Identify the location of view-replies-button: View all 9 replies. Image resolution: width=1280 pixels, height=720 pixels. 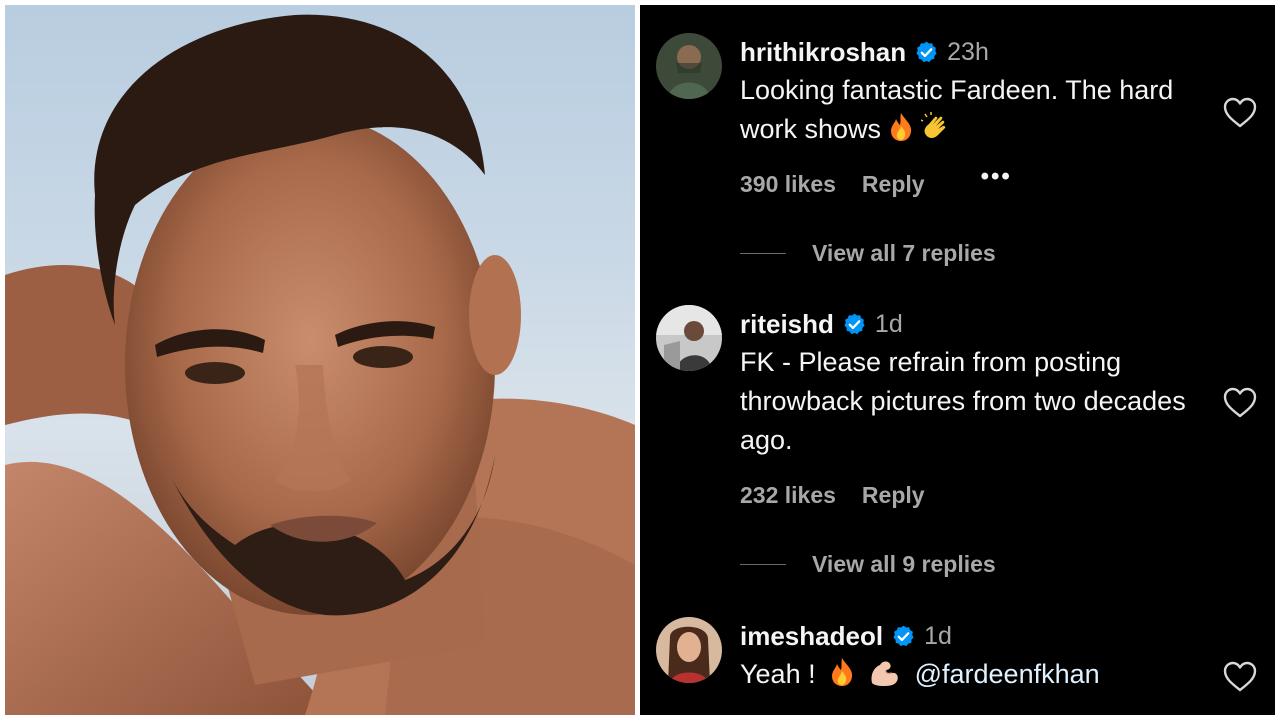
(868, 564).